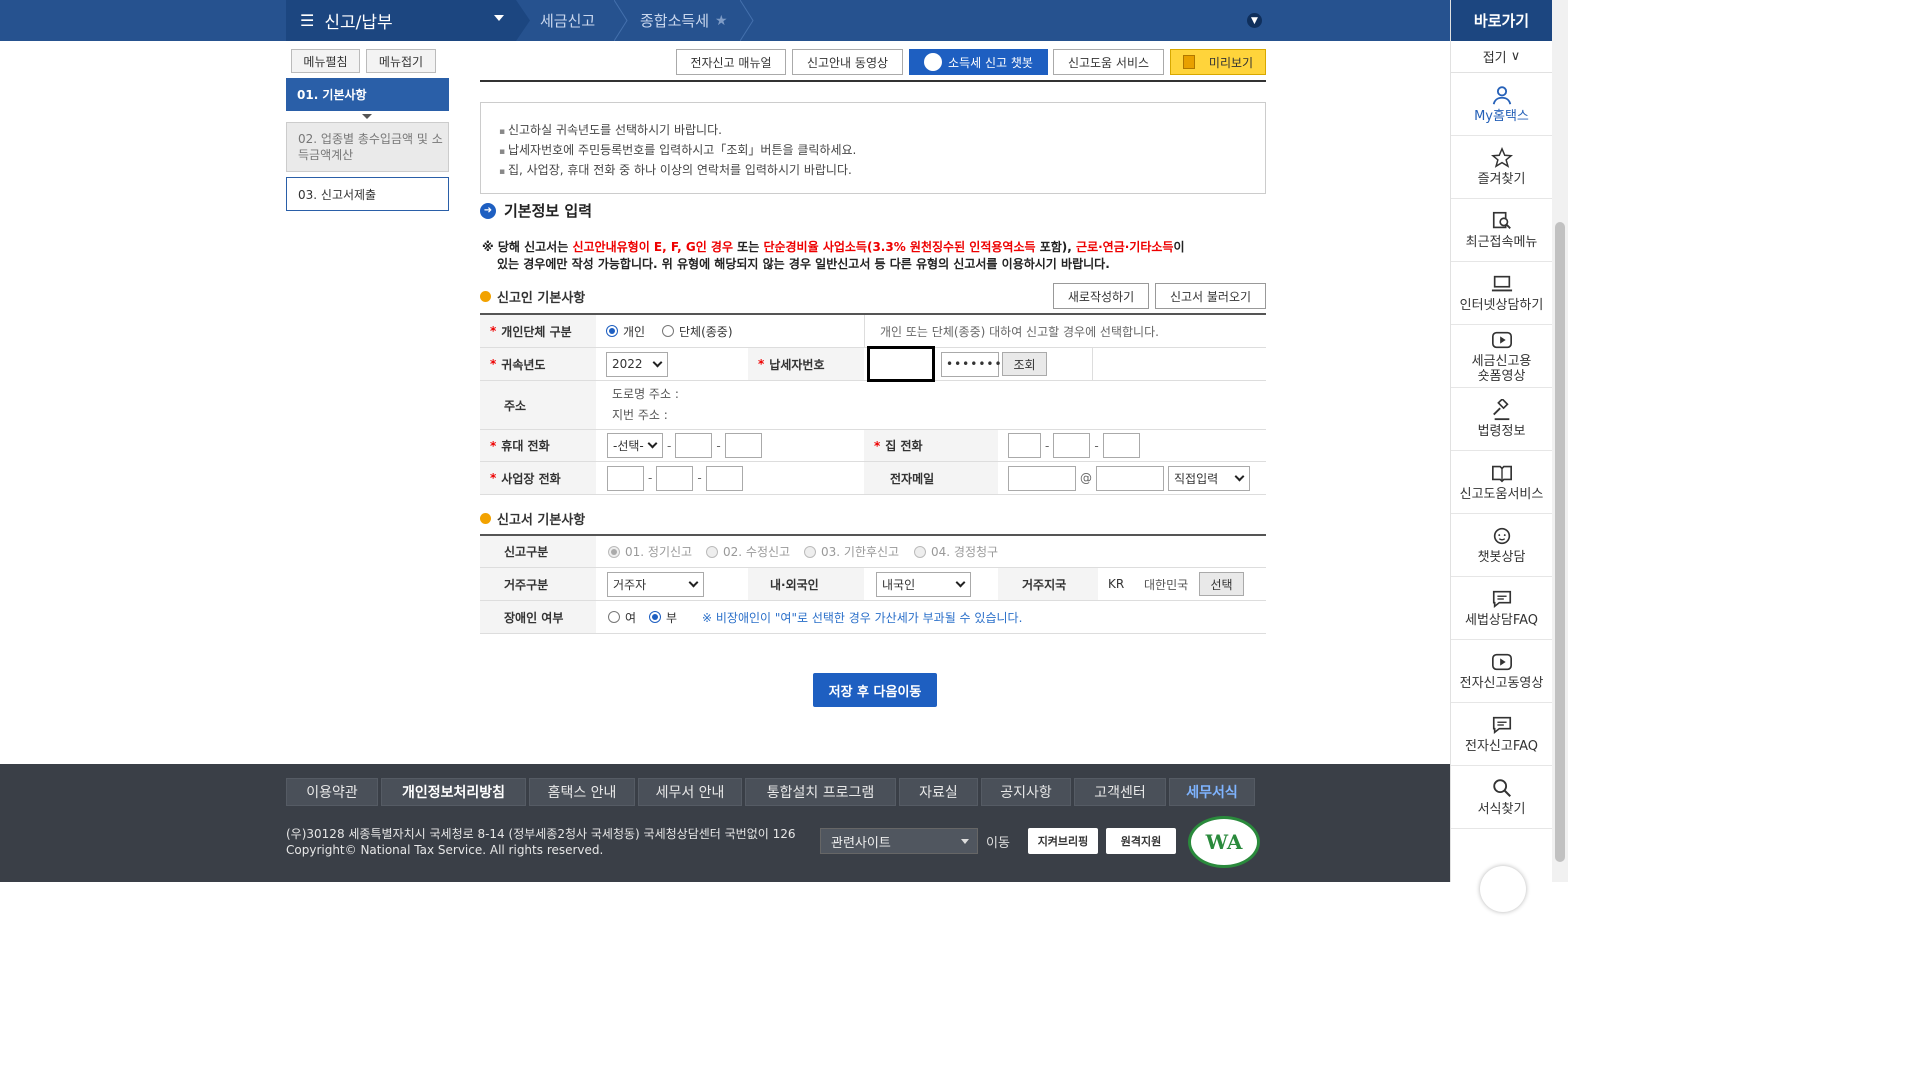 The width and height of the screenshot is (1920, 1080). What do you see at coordinates (1072, 445) in the screenshot?
I see `home-mid-input` at bounding box center [1072, 445].